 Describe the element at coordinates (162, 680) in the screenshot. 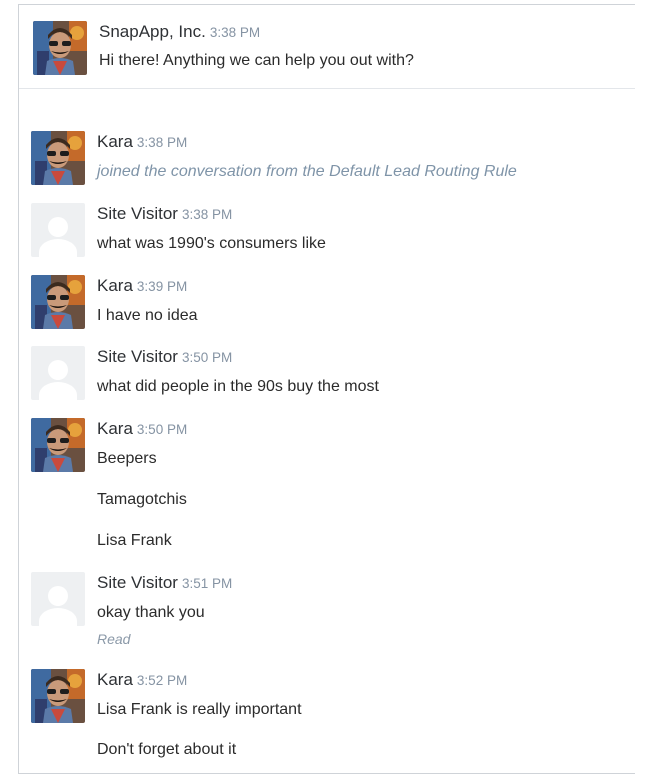

I see `timestamp: 3:52 PM` at that location.